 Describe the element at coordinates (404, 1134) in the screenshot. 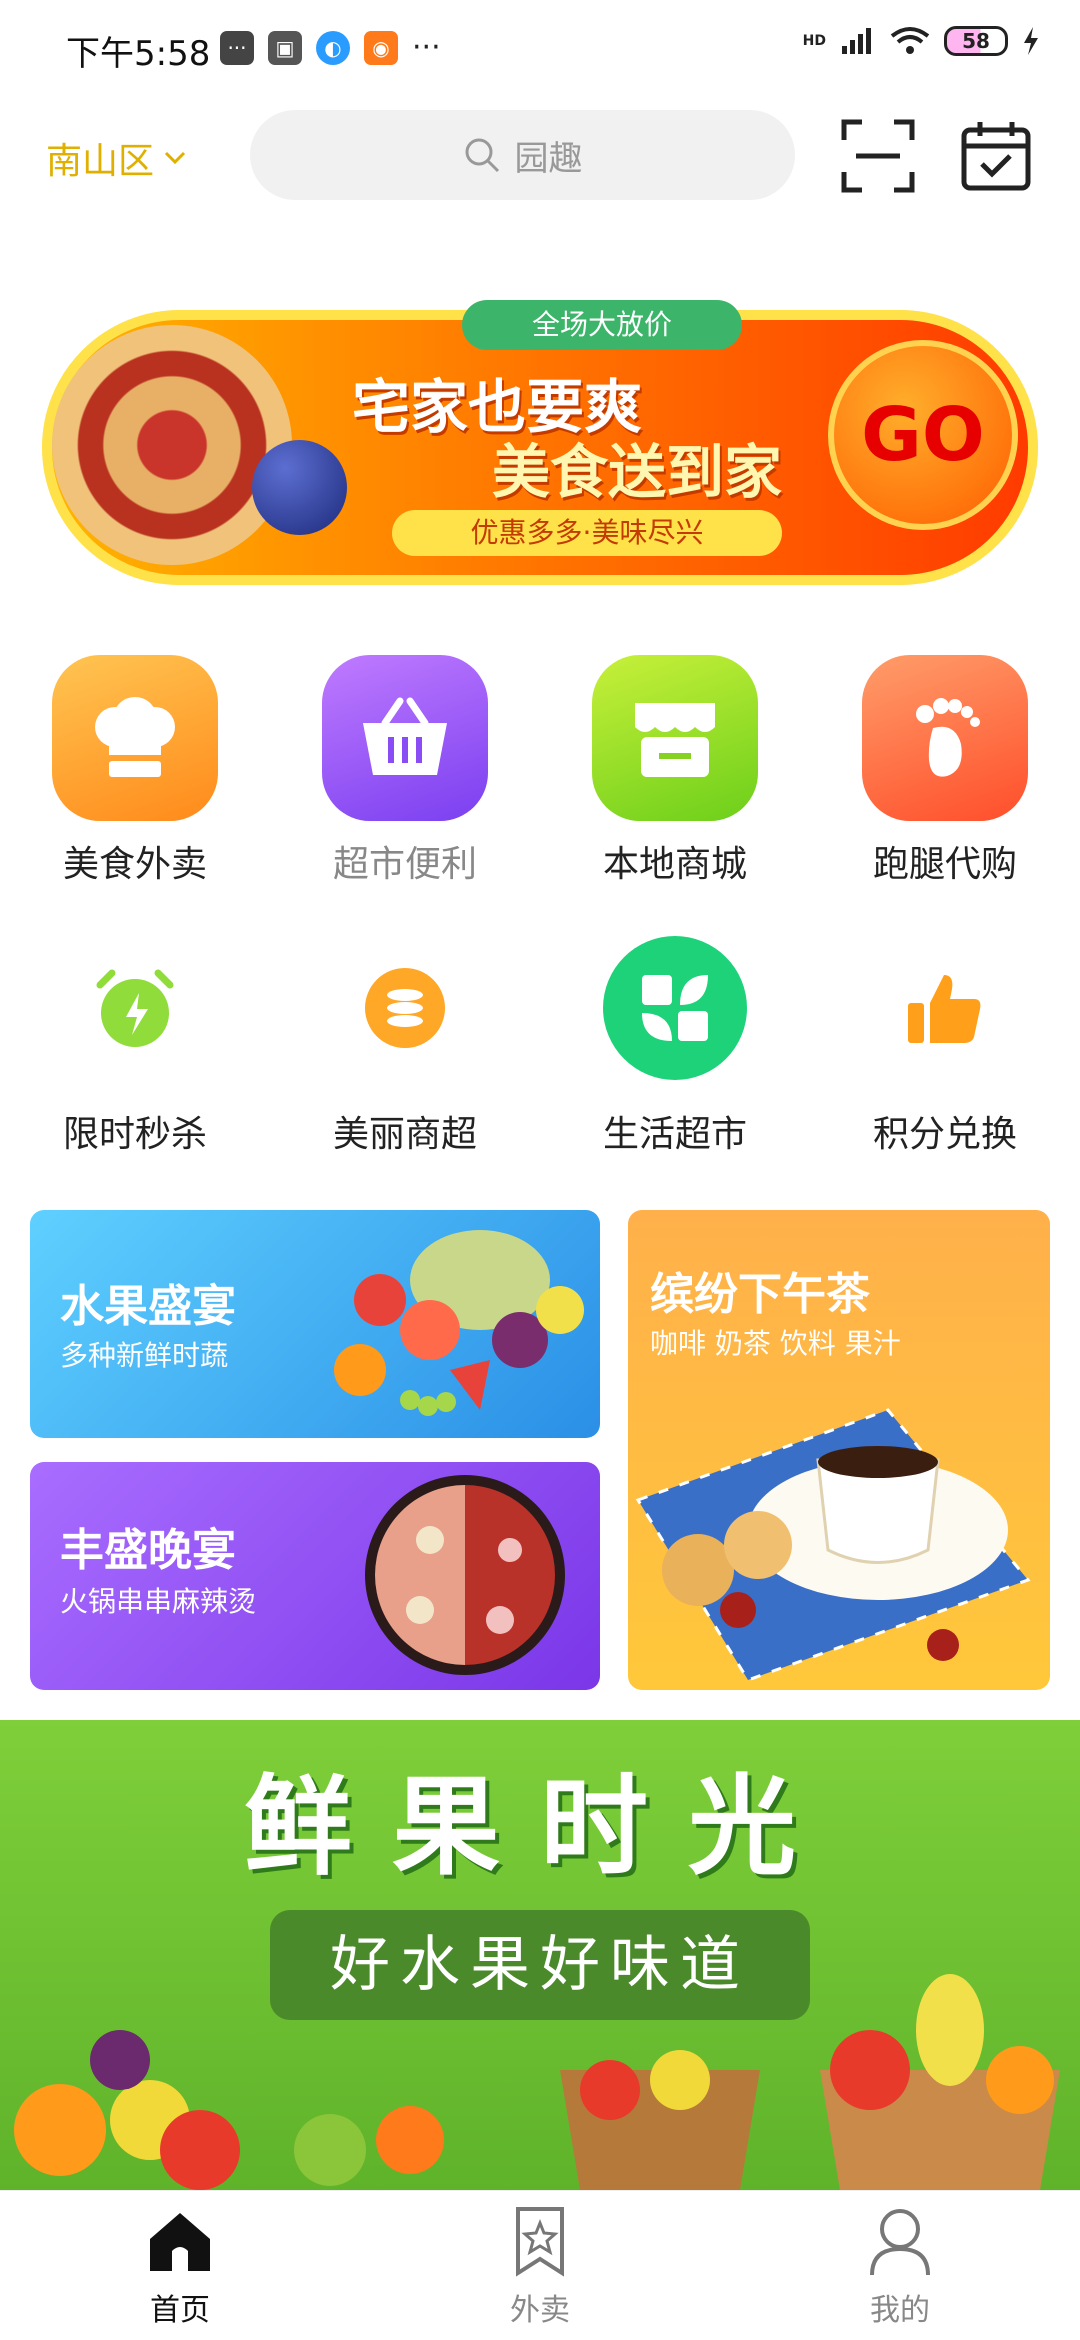

I see `category-label: 美丽商超` at that location.